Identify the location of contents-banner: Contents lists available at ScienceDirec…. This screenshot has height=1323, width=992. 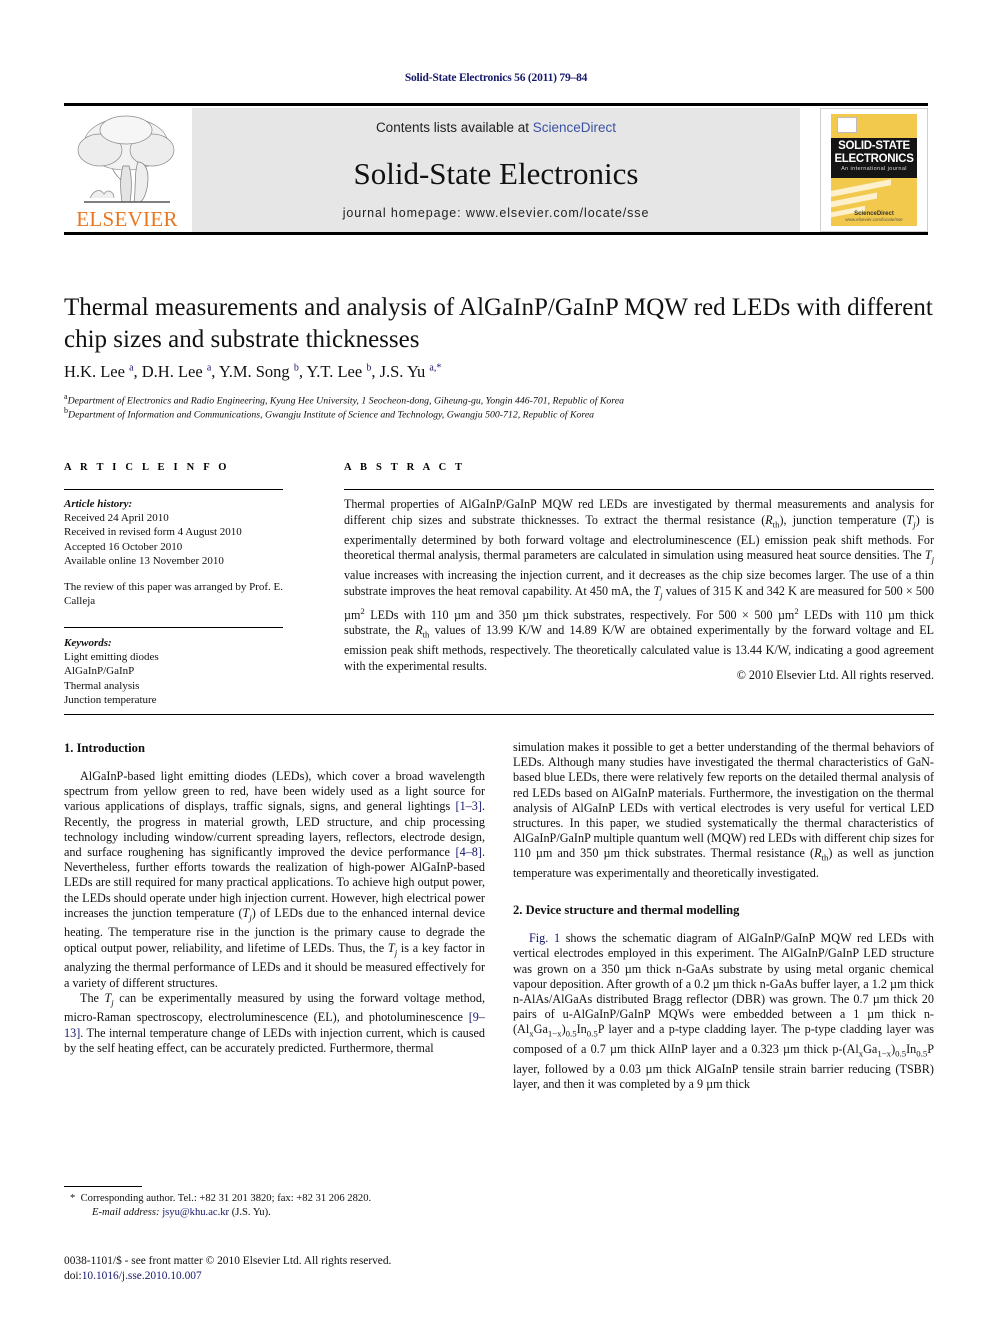
(496, 170).